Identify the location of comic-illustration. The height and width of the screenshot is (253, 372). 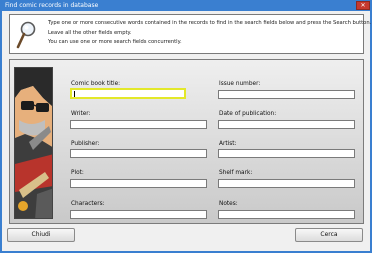
(33, 143).